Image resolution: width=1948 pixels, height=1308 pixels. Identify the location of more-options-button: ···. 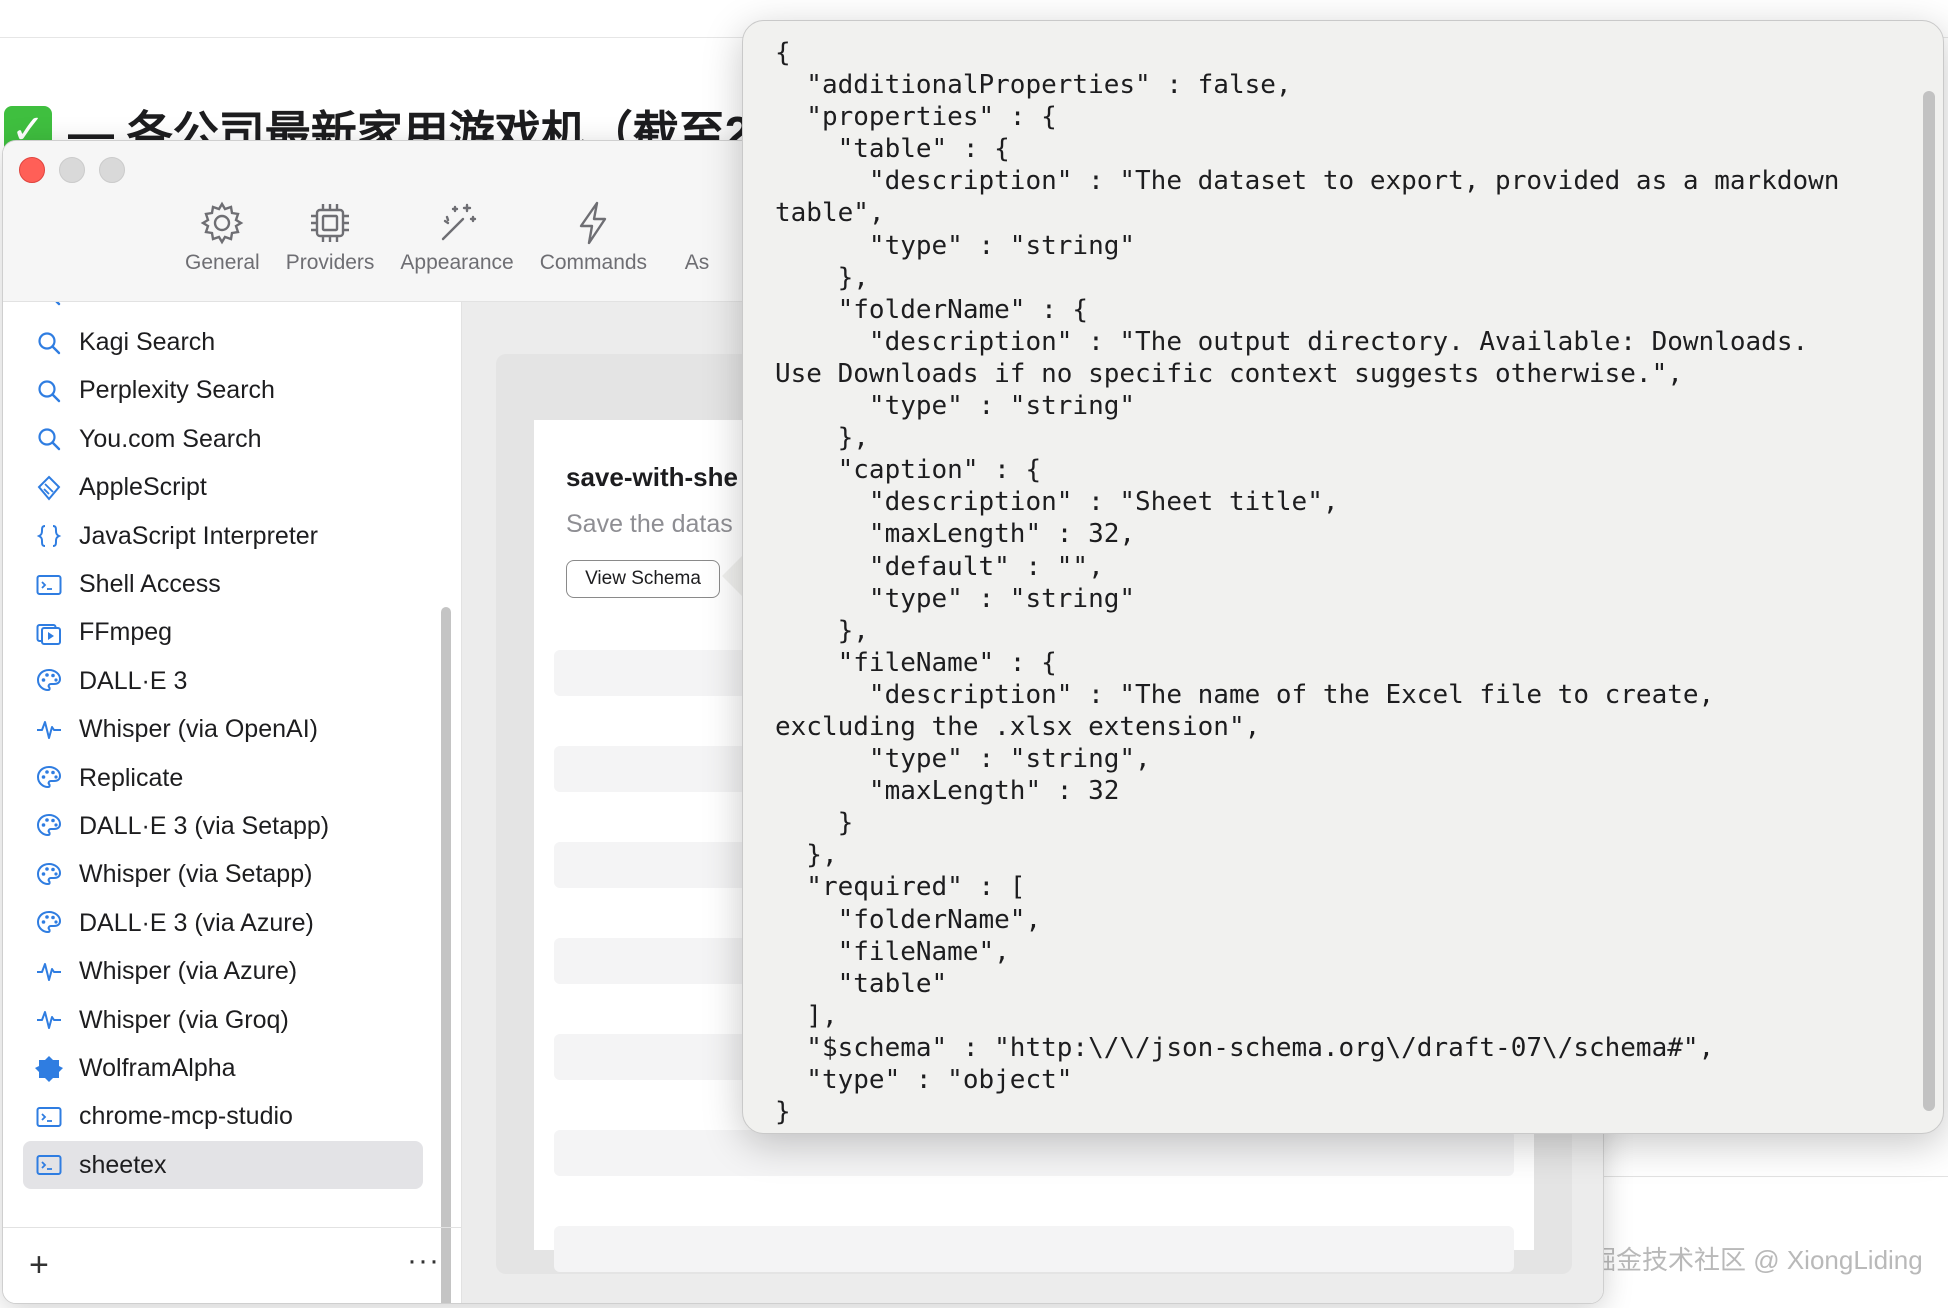
(423, 1261).